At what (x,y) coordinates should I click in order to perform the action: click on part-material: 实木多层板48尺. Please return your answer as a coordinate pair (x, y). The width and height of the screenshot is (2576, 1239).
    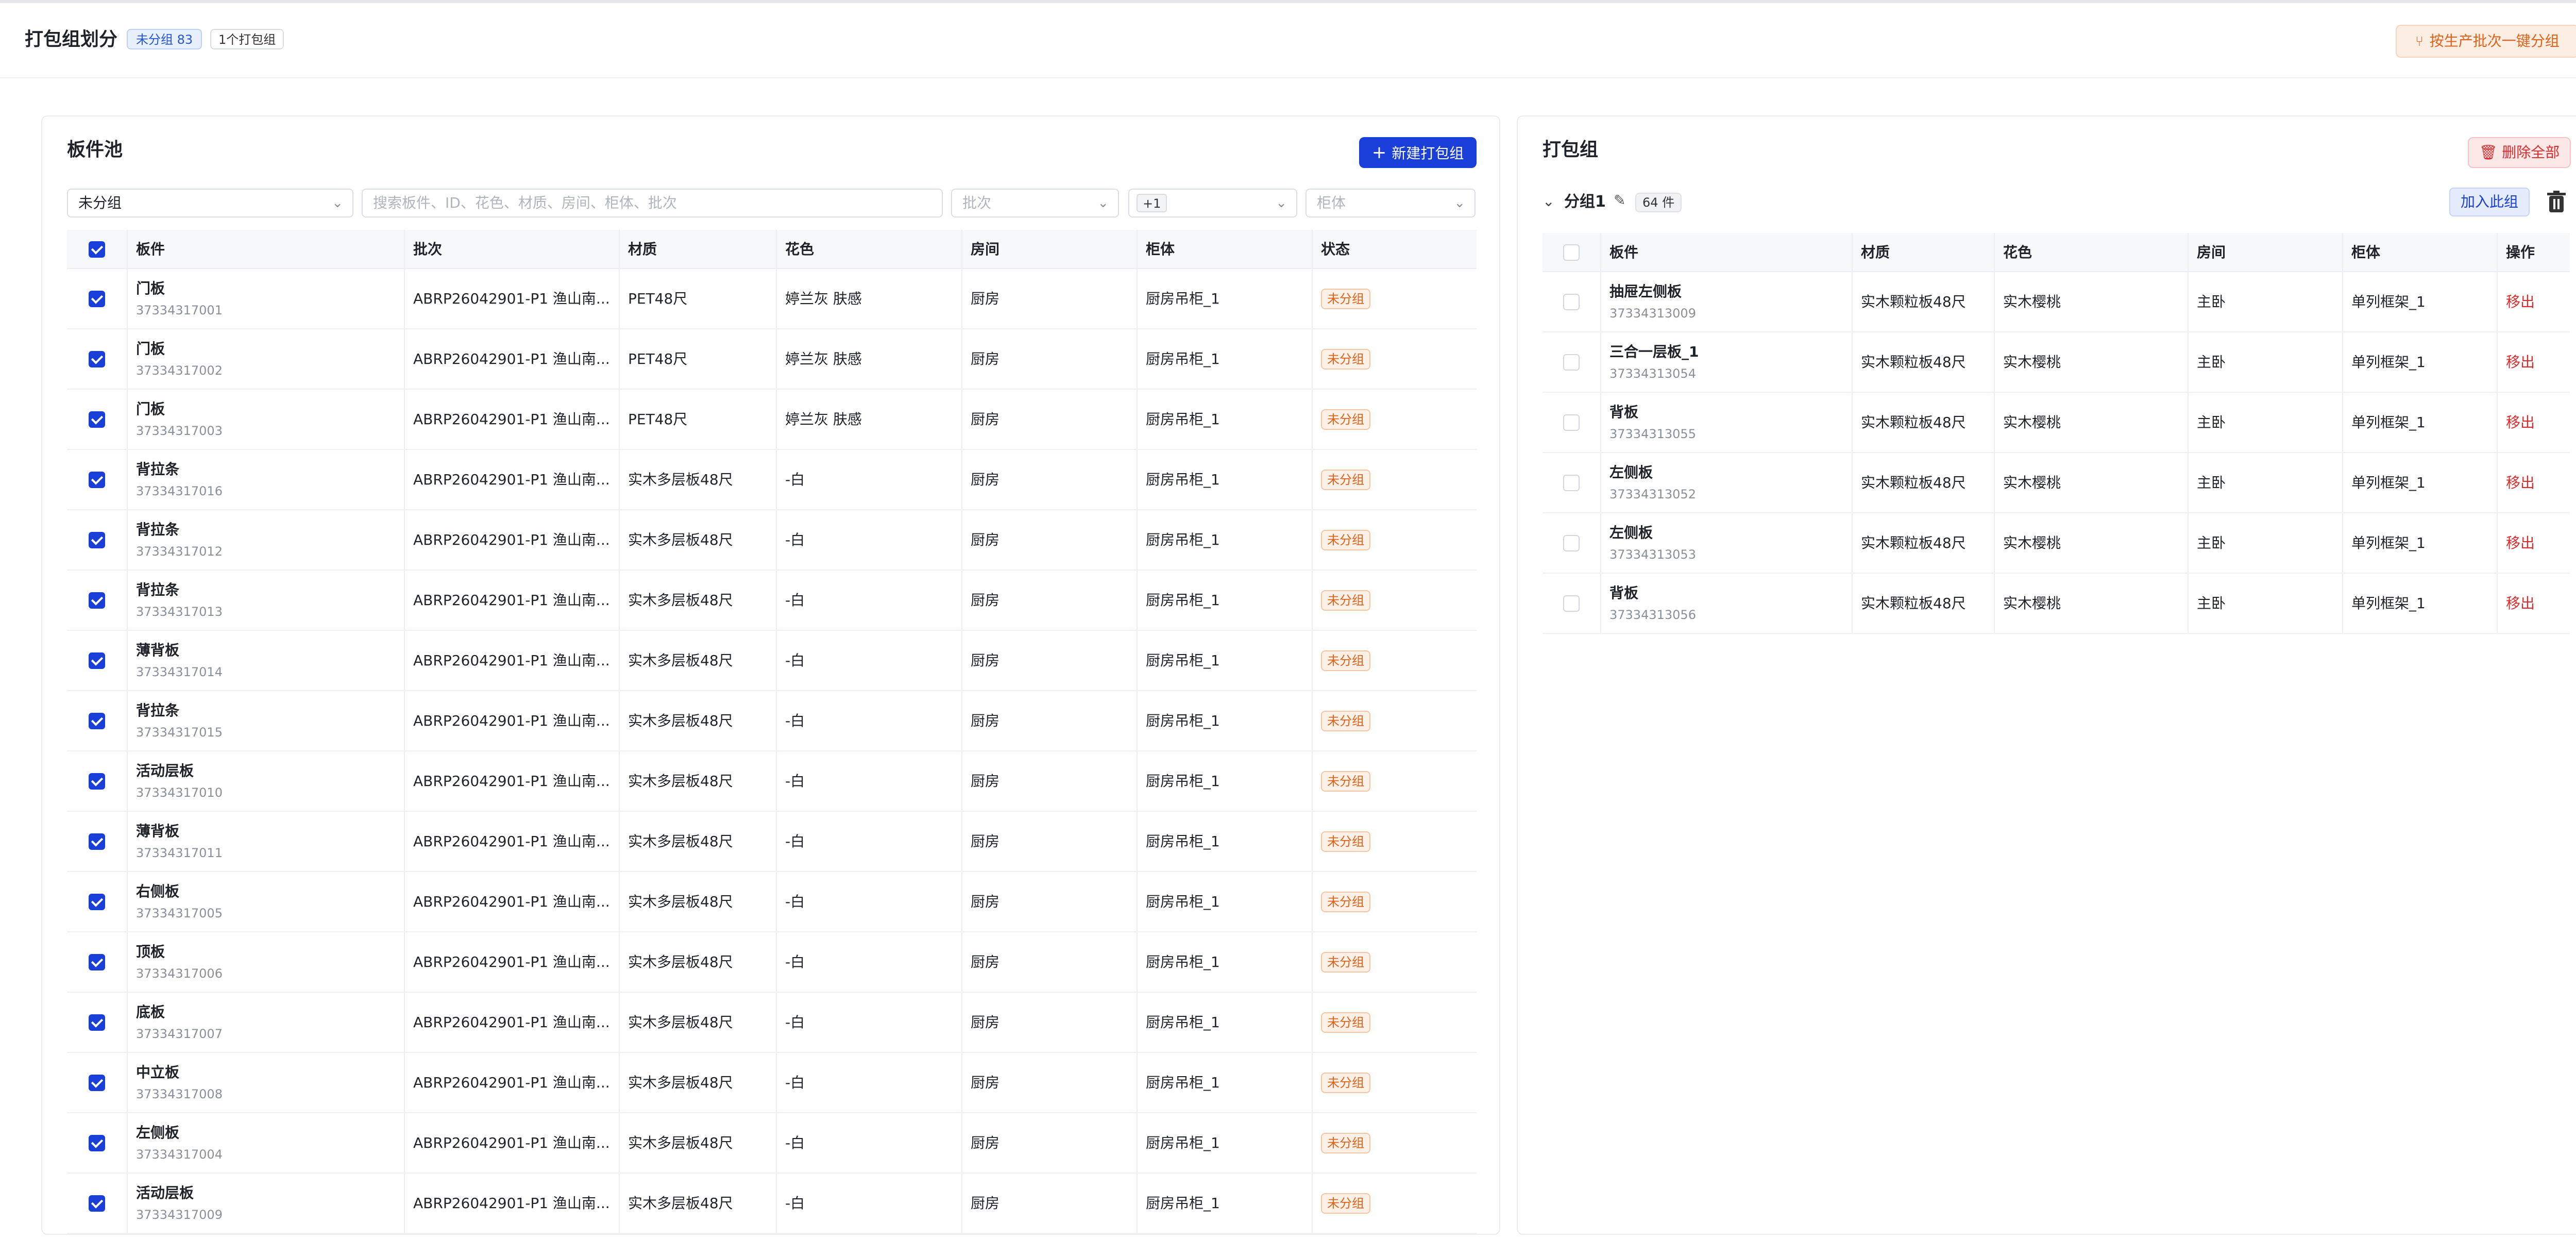
    Looking at the image, I should click on (680, 1022).